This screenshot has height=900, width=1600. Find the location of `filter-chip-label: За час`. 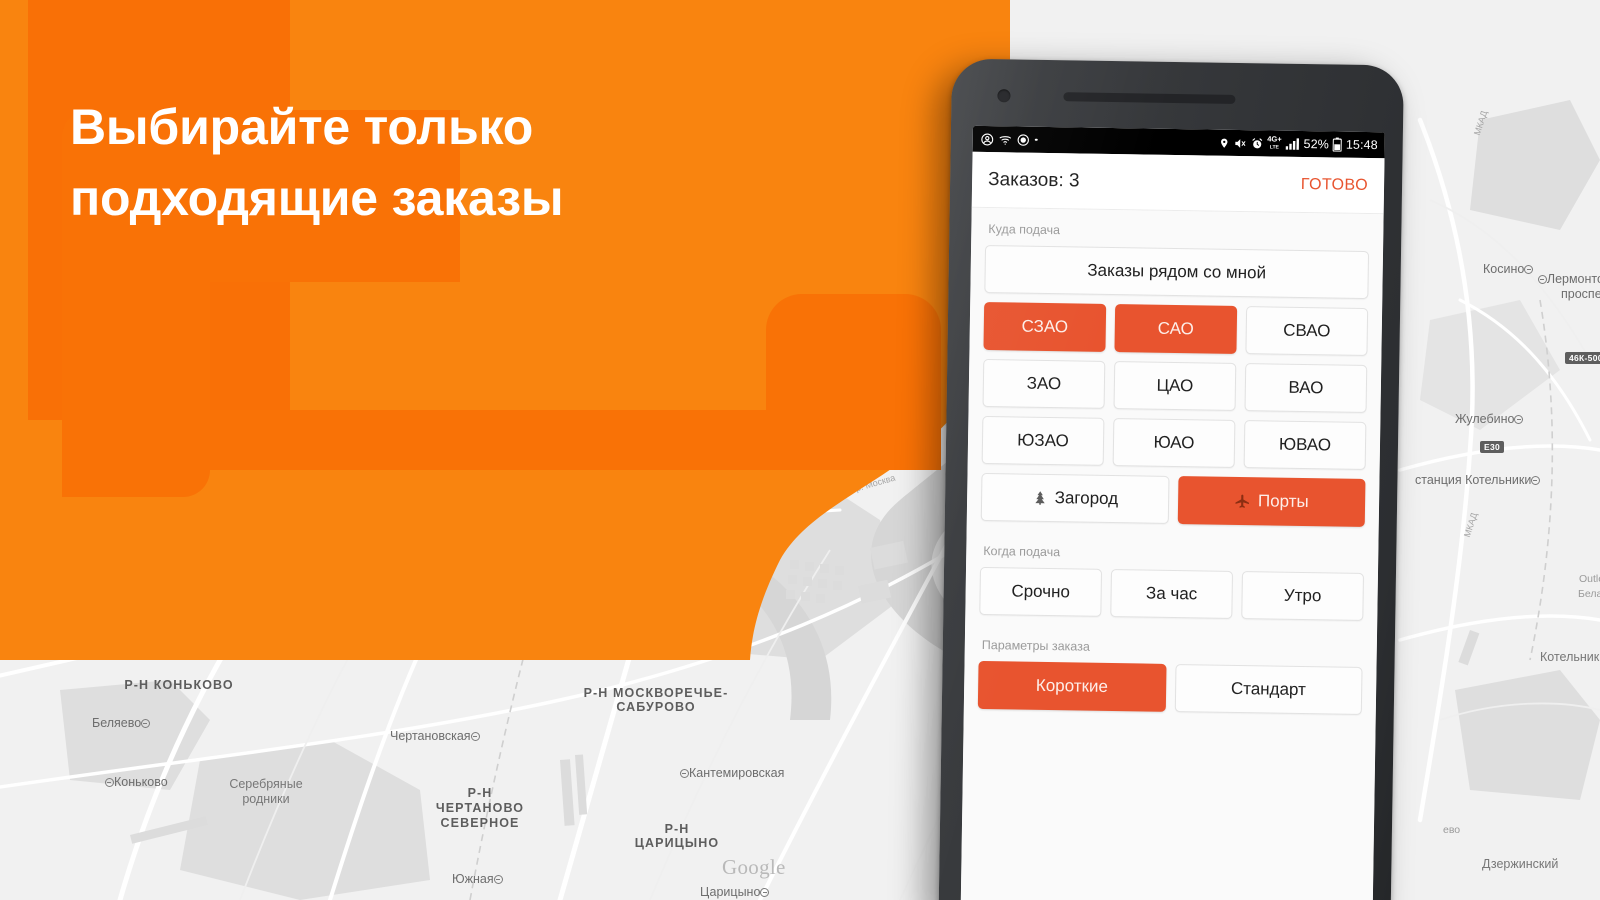

filter-chip-label: За час is located at coordinates (1171, 593).